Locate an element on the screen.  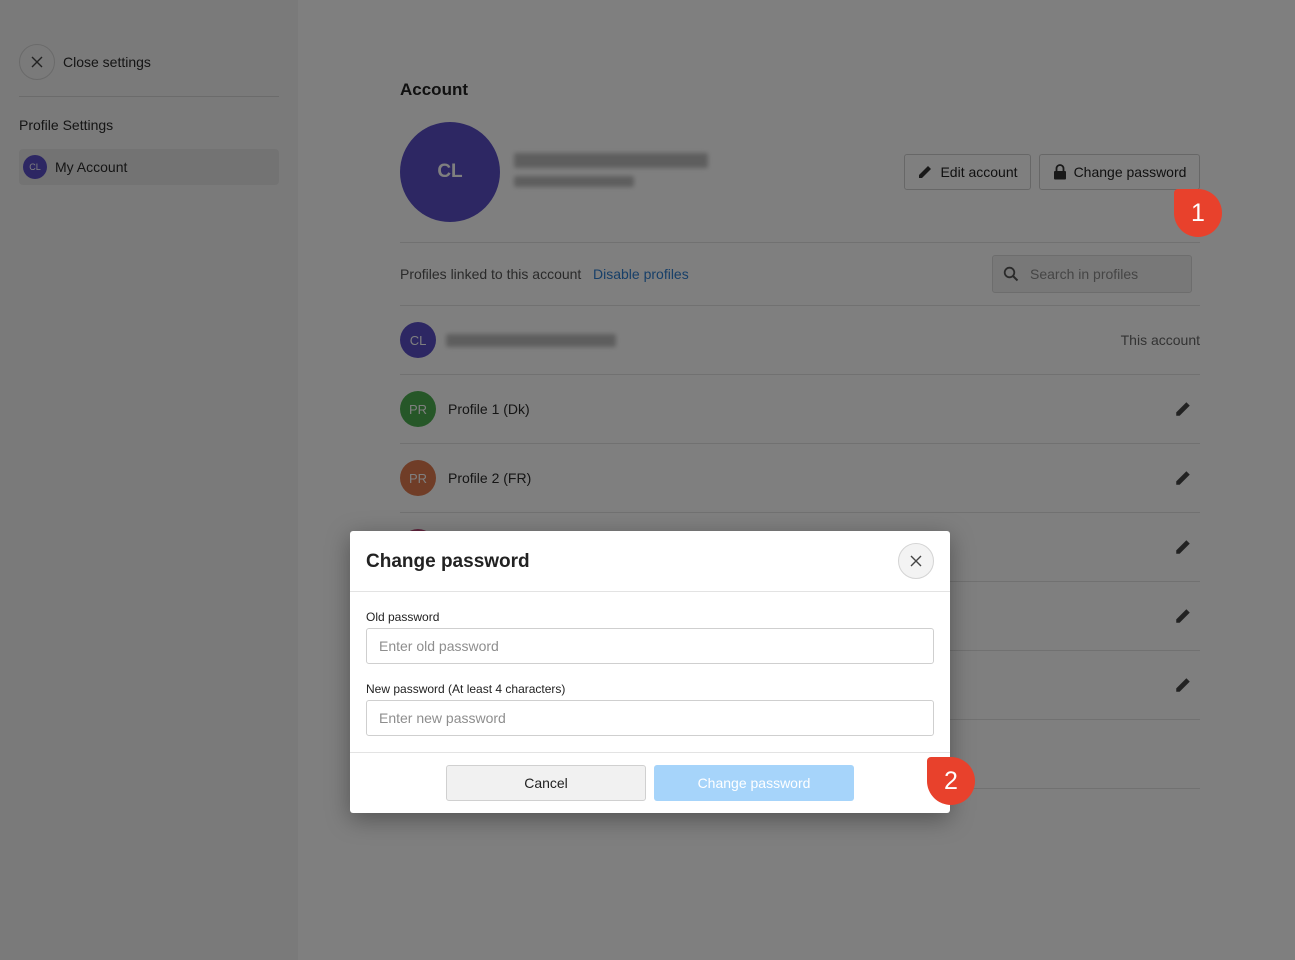
close-icon is located at coordinates (916, 561).